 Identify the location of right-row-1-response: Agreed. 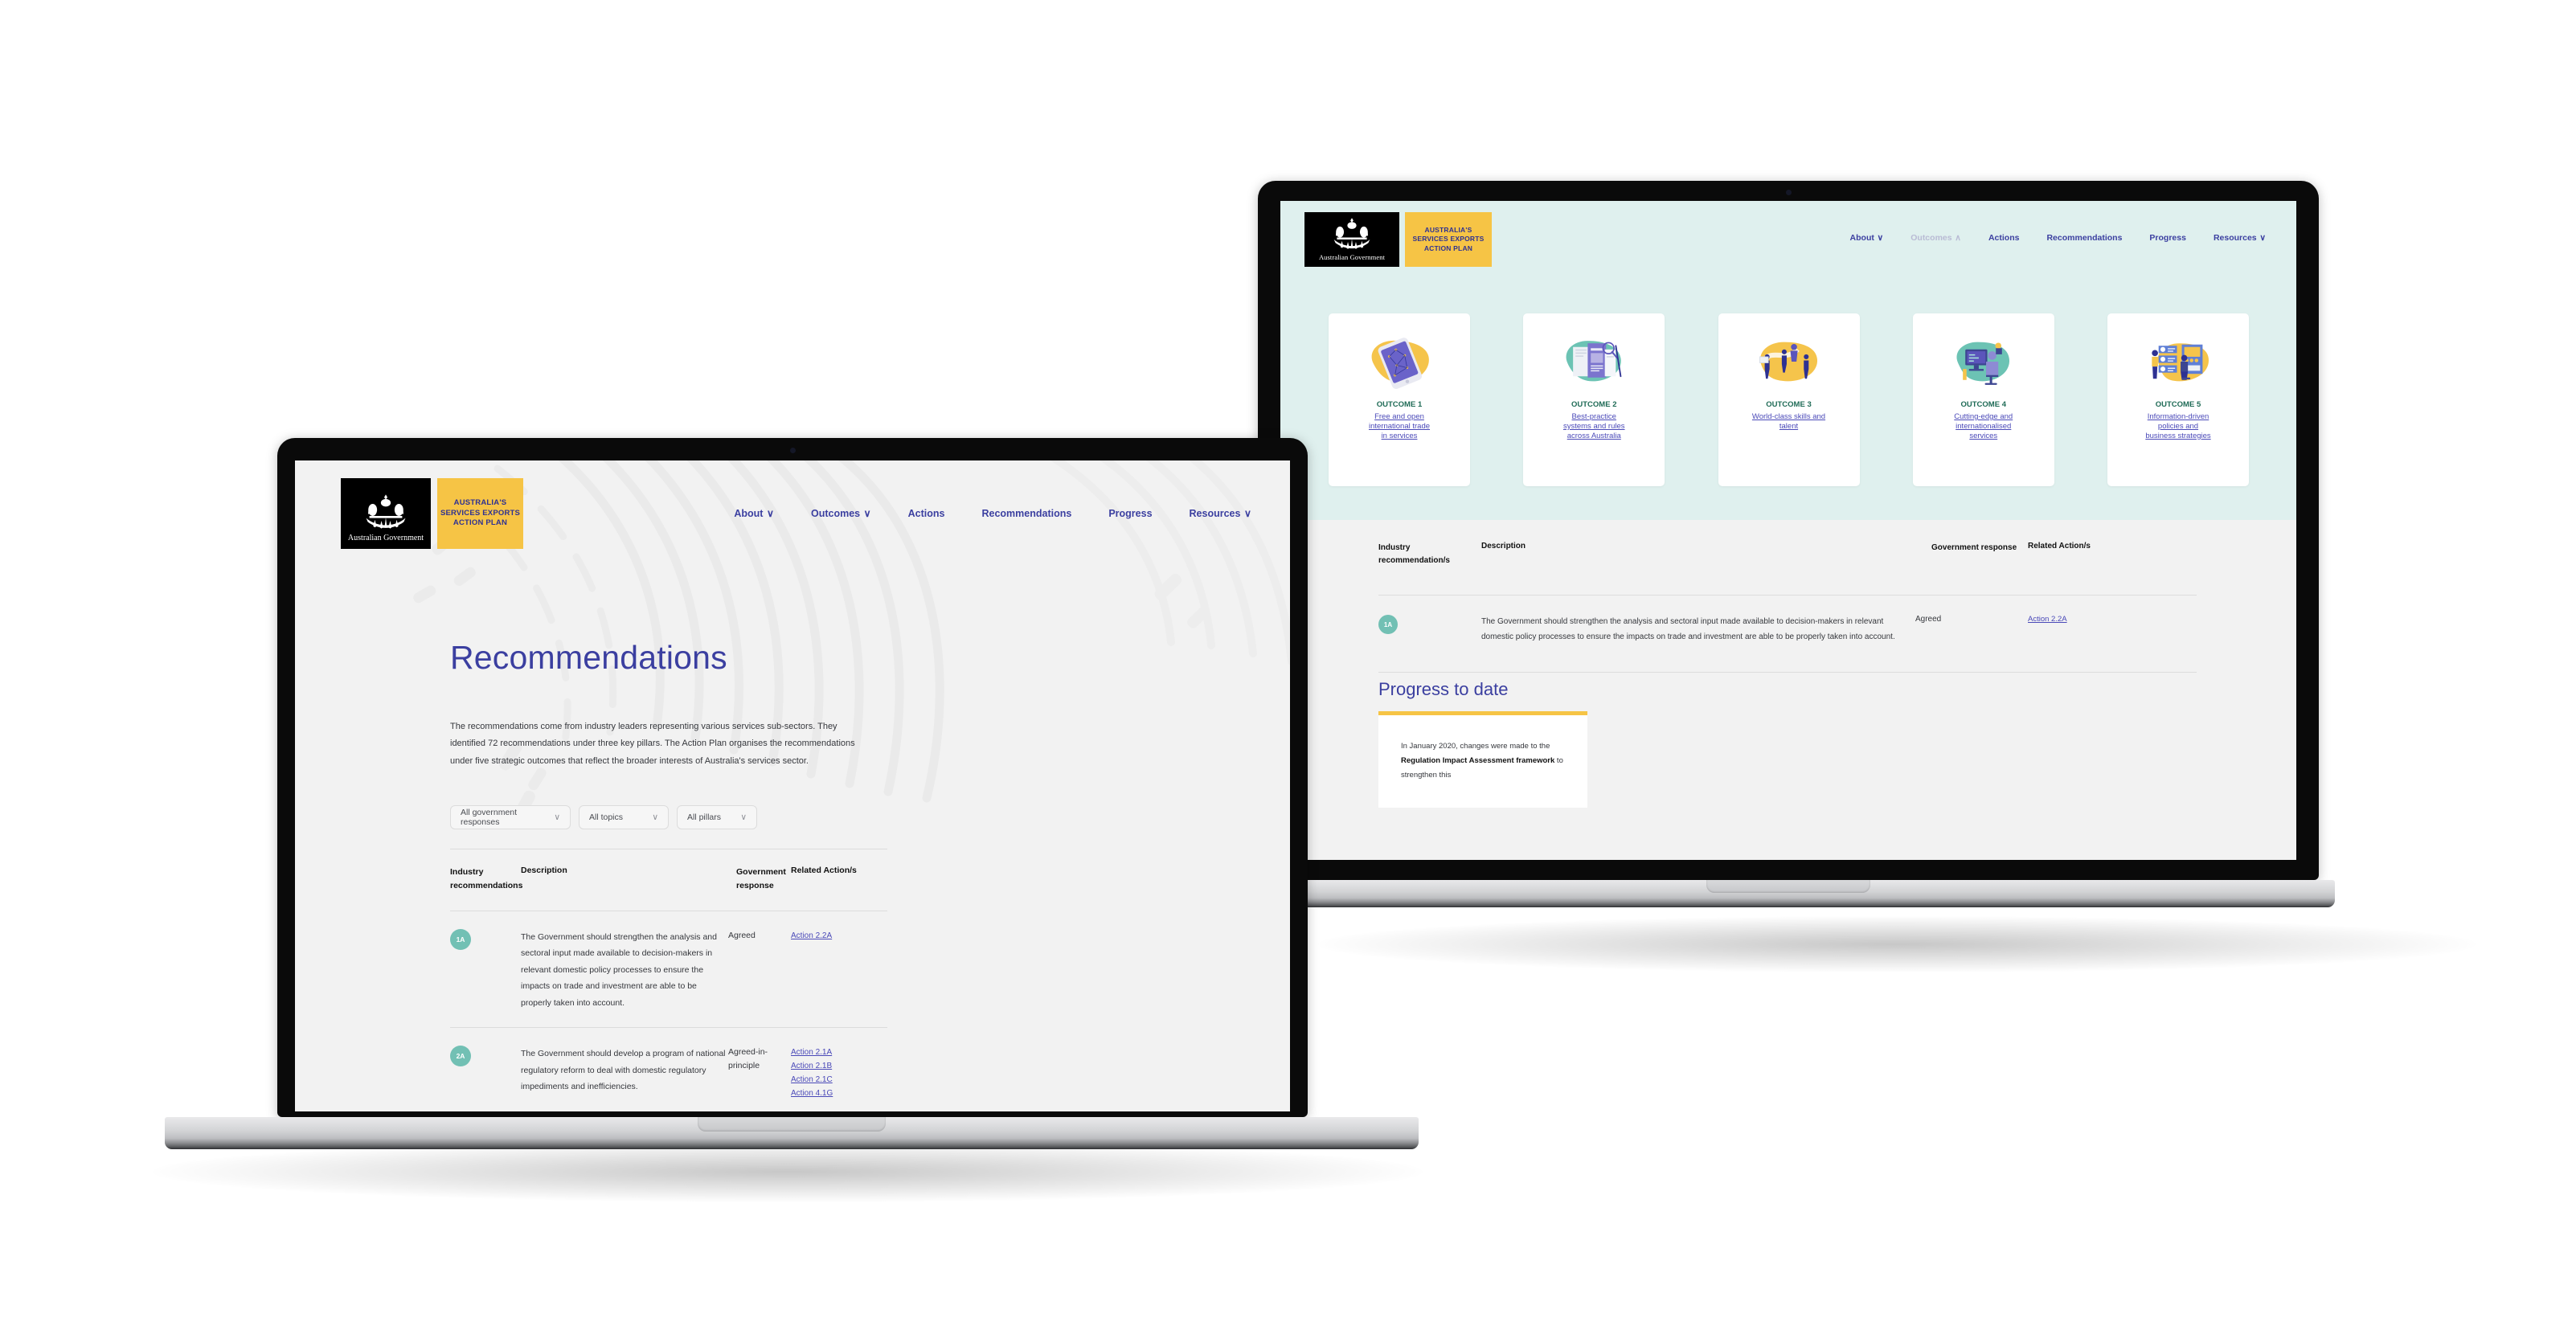
(1928, 619).